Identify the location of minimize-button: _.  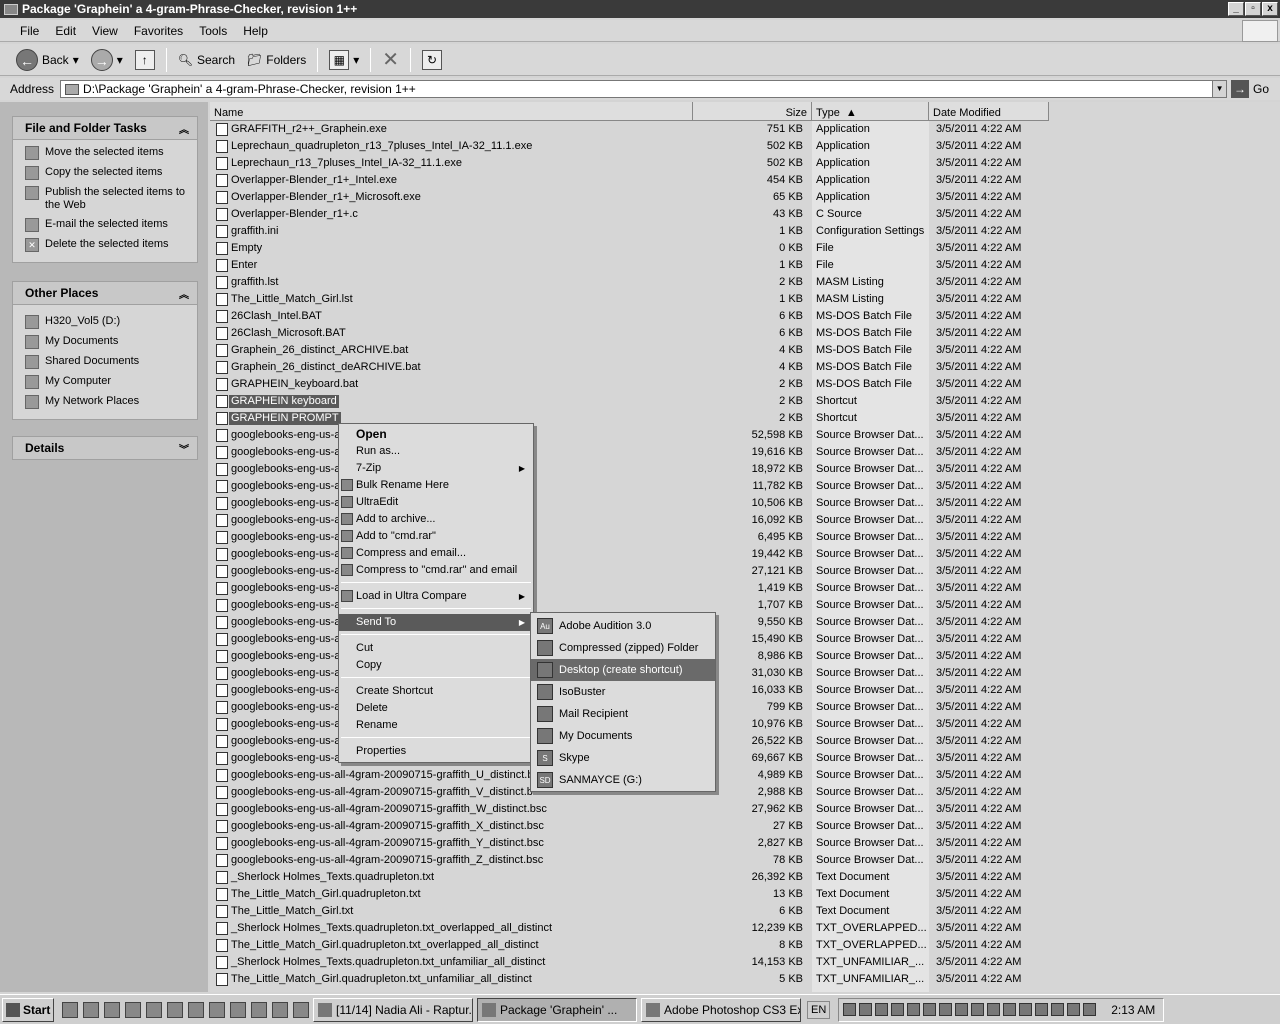
(1236, 9).